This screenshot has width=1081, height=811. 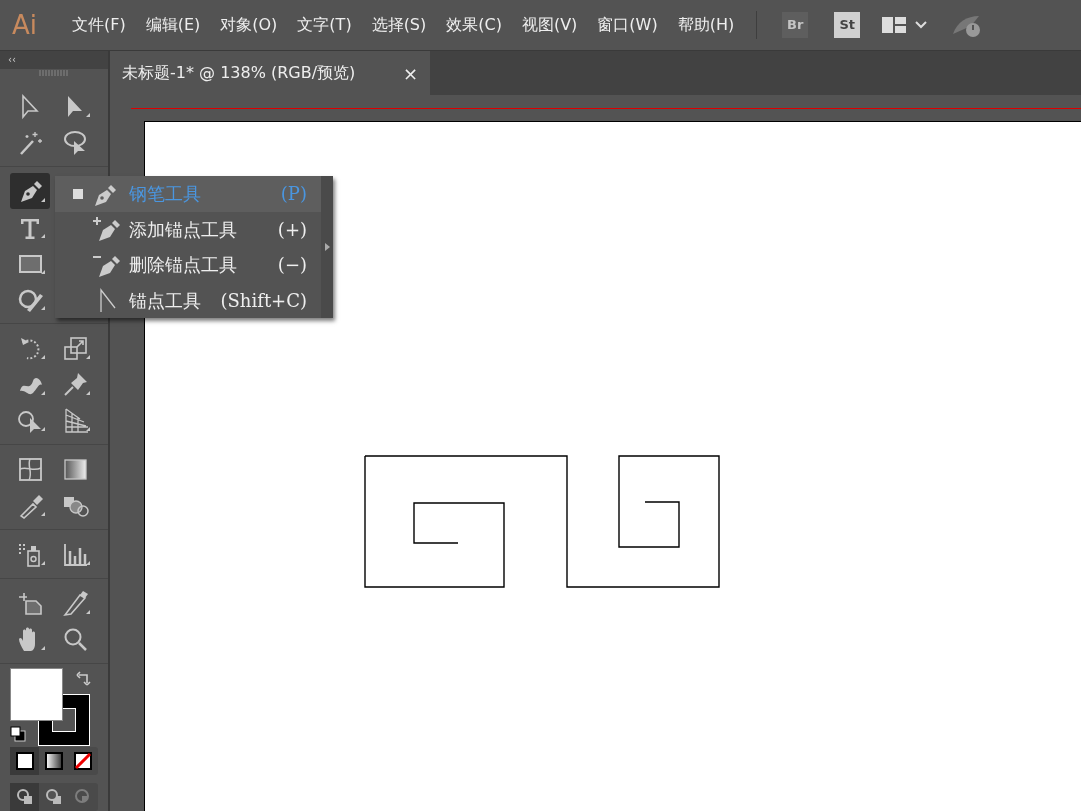 What do you see at coordinates (36, 695) in the screenshot?
I see `fill-swatch` at bounding box center [36, 695].